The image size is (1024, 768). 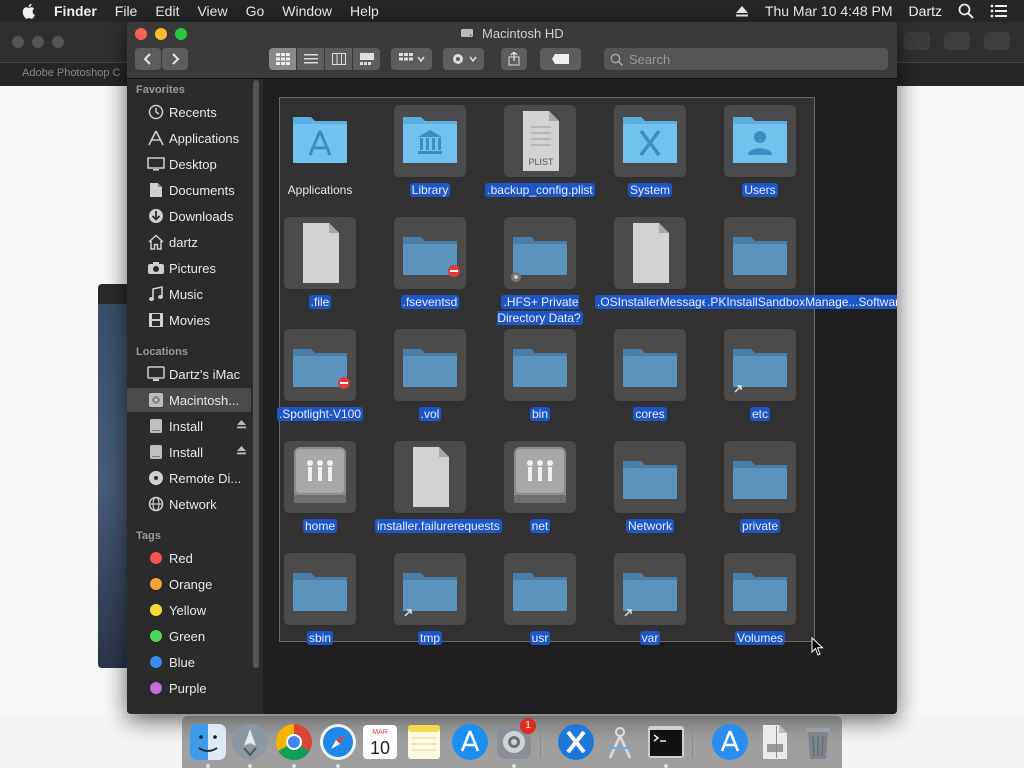 What do you see at coordinates (760, 526) in the screenshot?
I see `file-name-text: private` at bounding box center [760, 526].